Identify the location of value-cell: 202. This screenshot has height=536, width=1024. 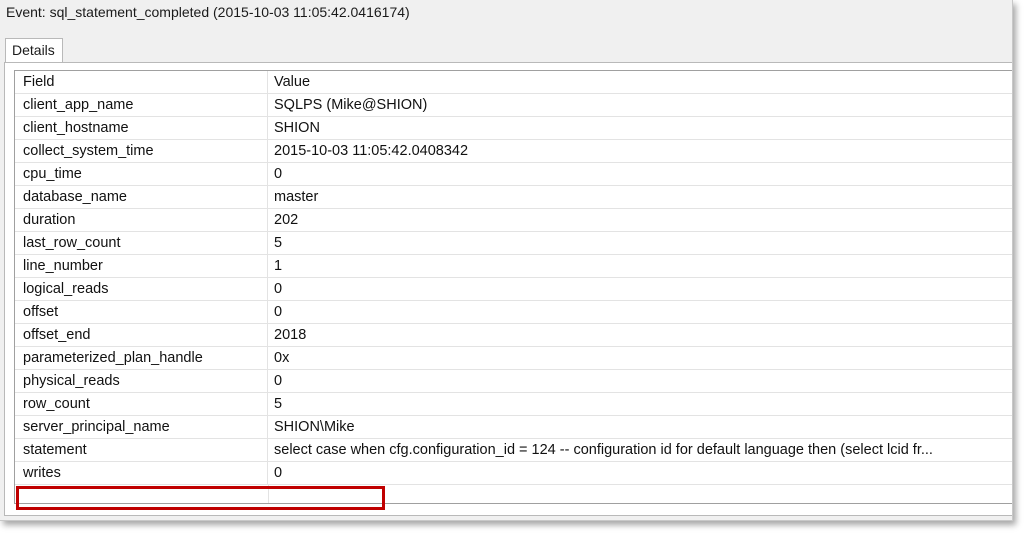
(286, 220).